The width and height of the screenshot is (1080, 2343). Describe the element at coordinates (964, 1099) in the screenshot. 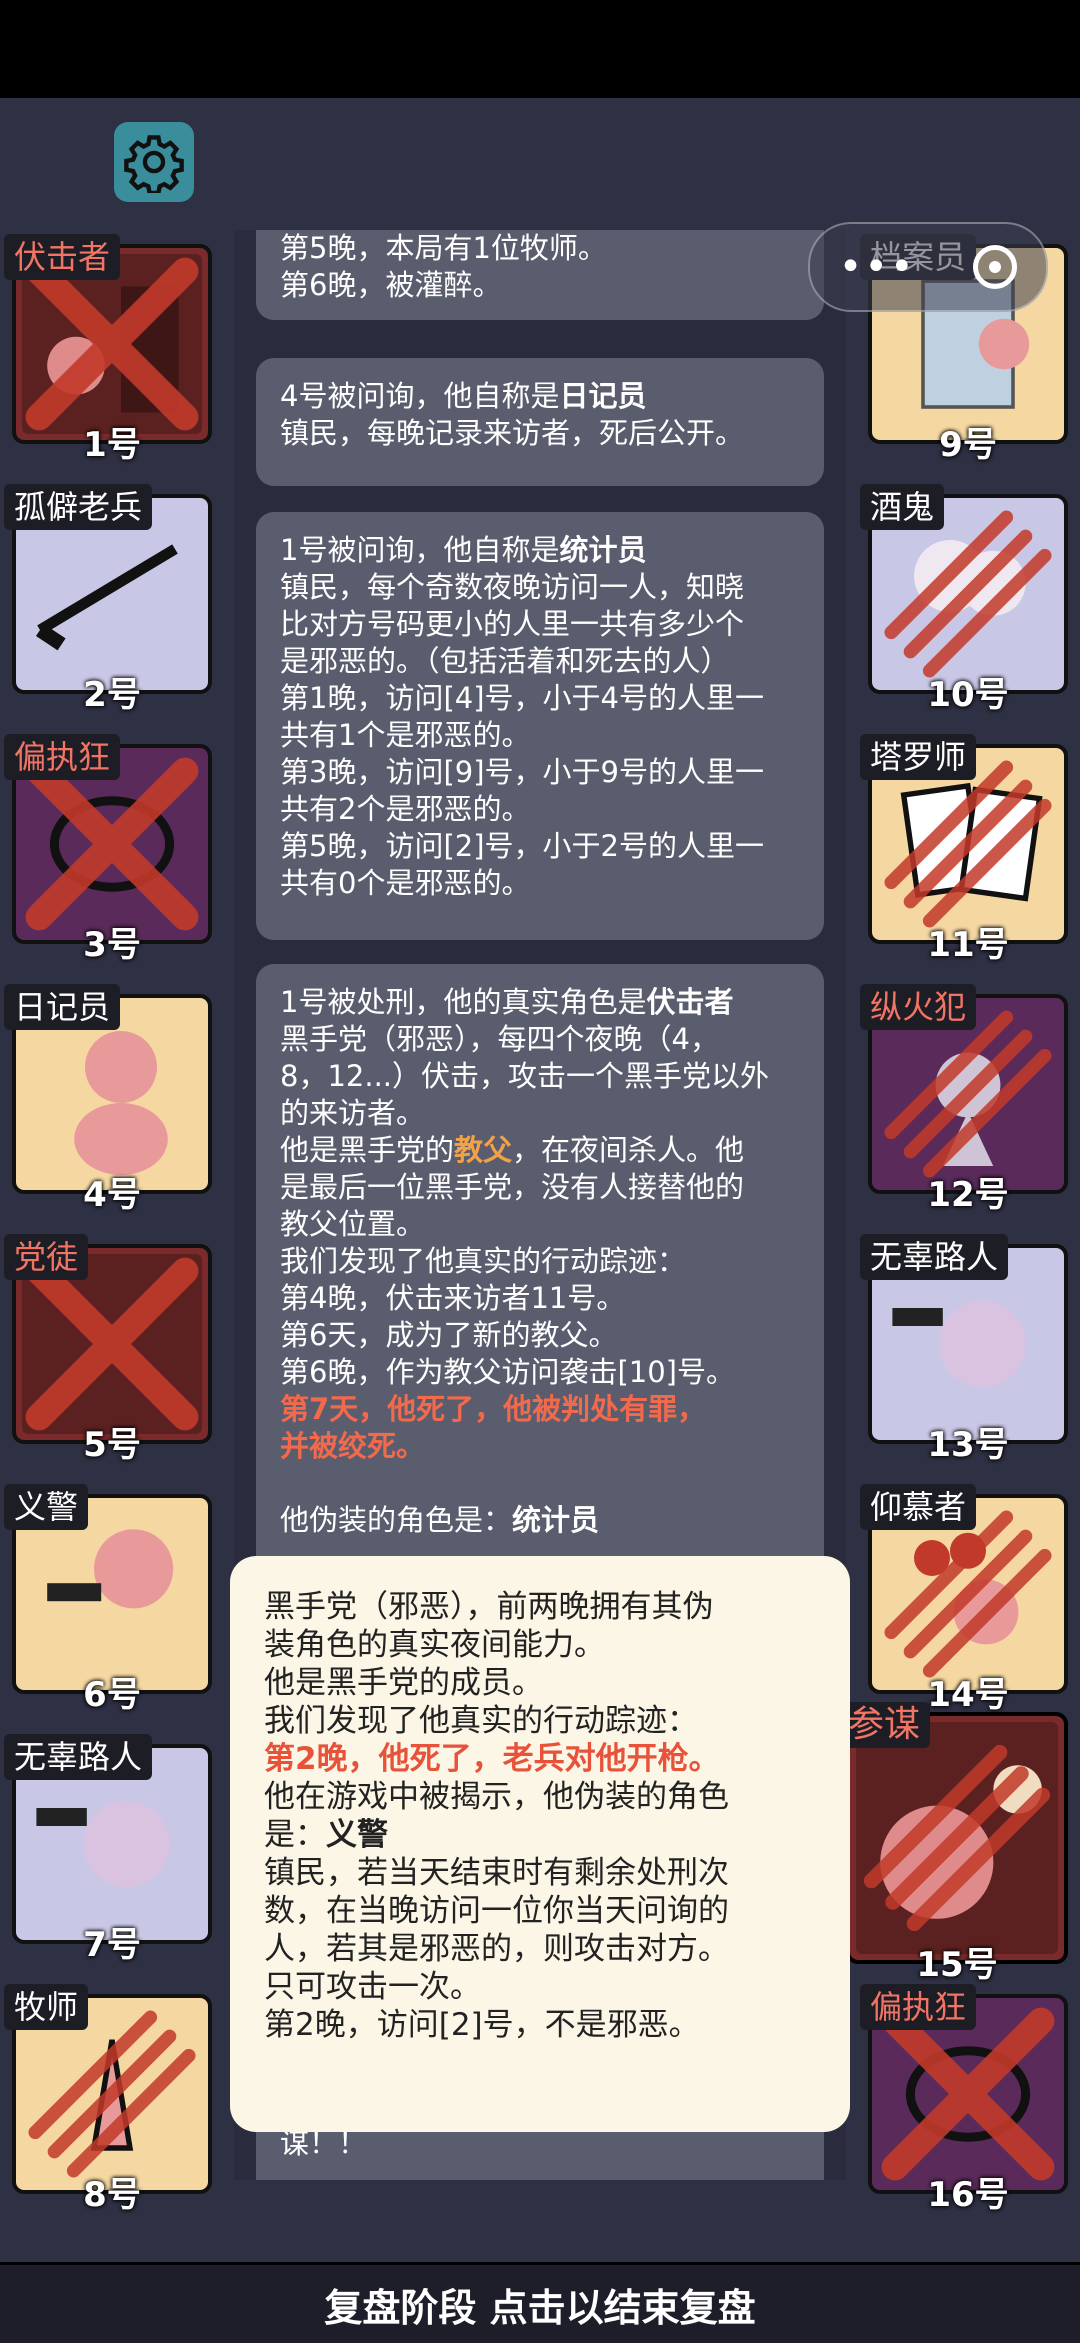

I see `player-card-12: 纵火犯 12号` at that location.